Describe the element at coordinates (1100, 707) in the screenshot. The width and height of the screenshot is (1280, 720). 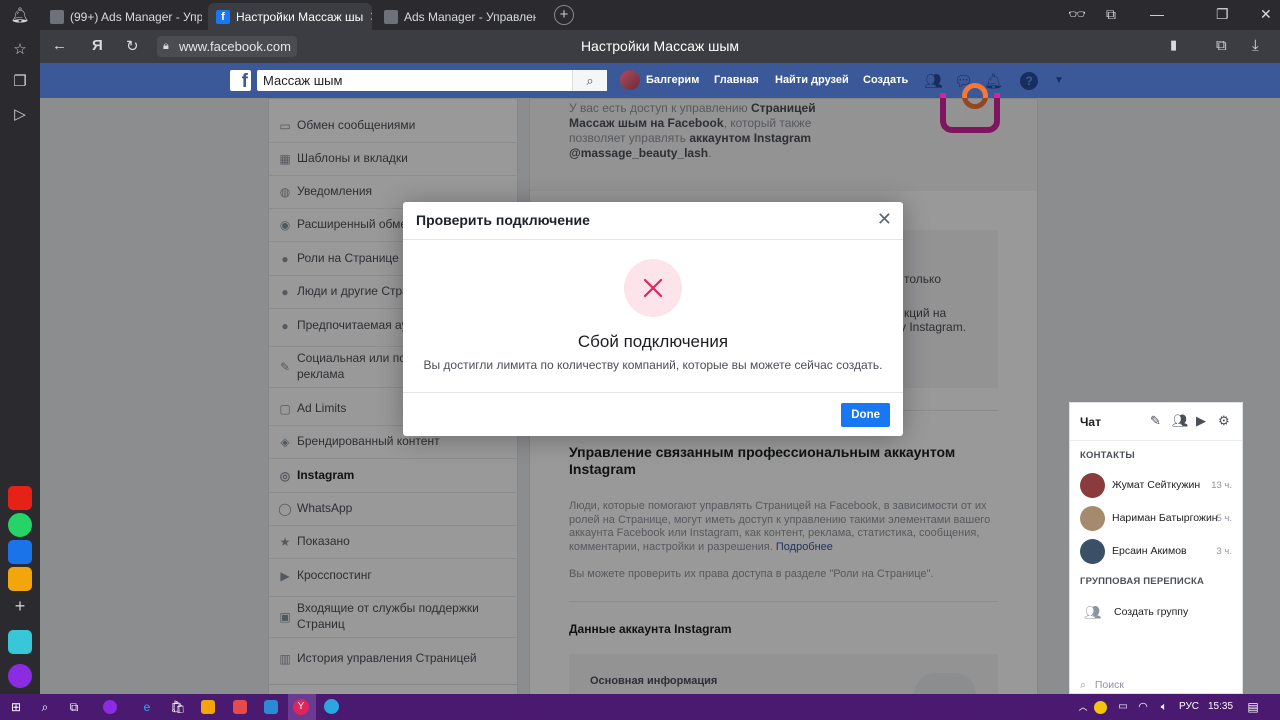
I see `tray-app-icon` at that location.